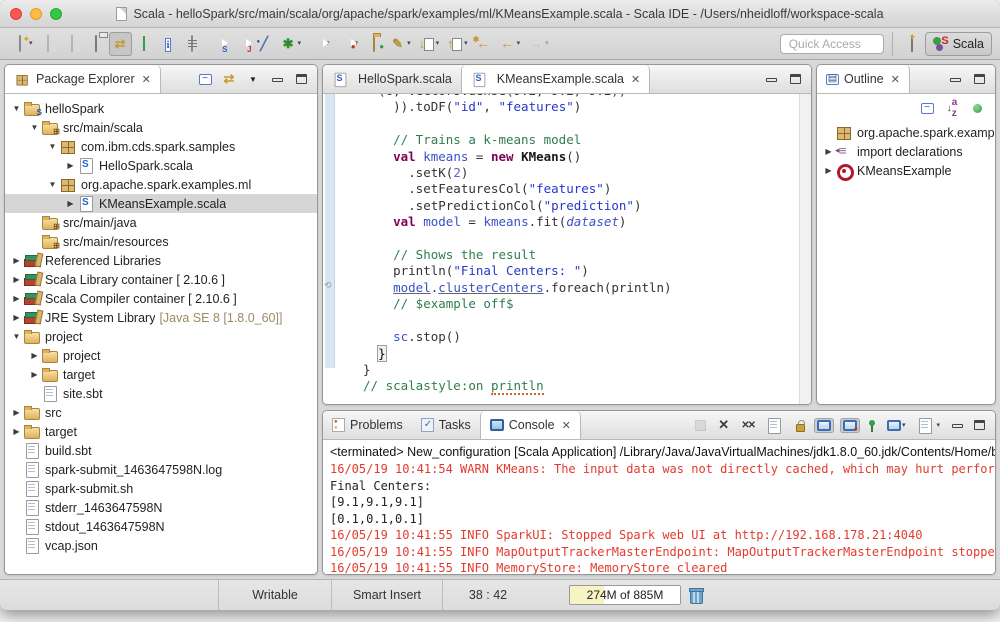 The image size is (1000, 622). I want to click on tree-item-scala-compiler-container-2-10-6: ▶ Scala Compiler container [ 2.10.6 ], so click(161, 298).